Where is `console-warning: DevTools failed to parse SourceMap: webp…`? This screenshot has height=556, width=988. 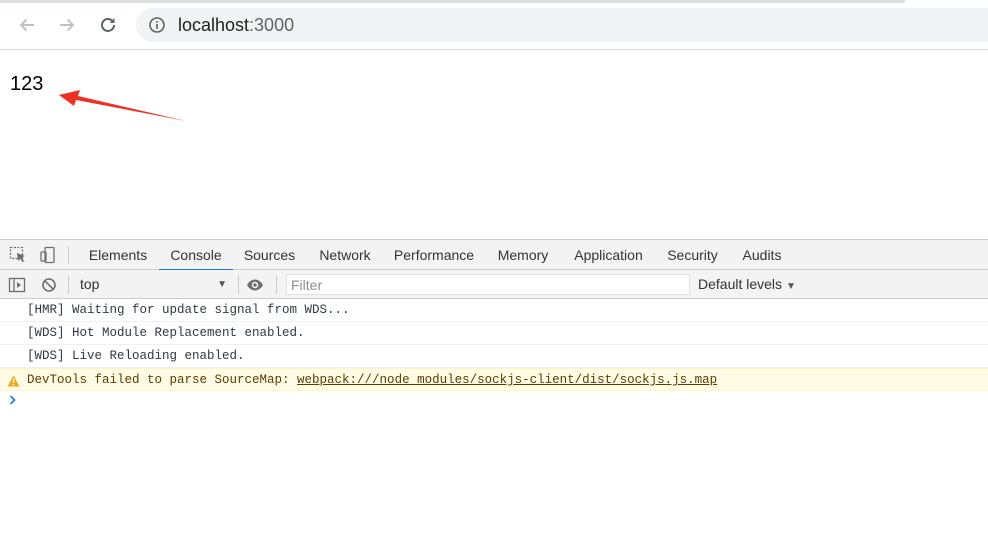 console-warning: DevTools failed to parse SourceMap: webp… is located at coordinates (494, 379).